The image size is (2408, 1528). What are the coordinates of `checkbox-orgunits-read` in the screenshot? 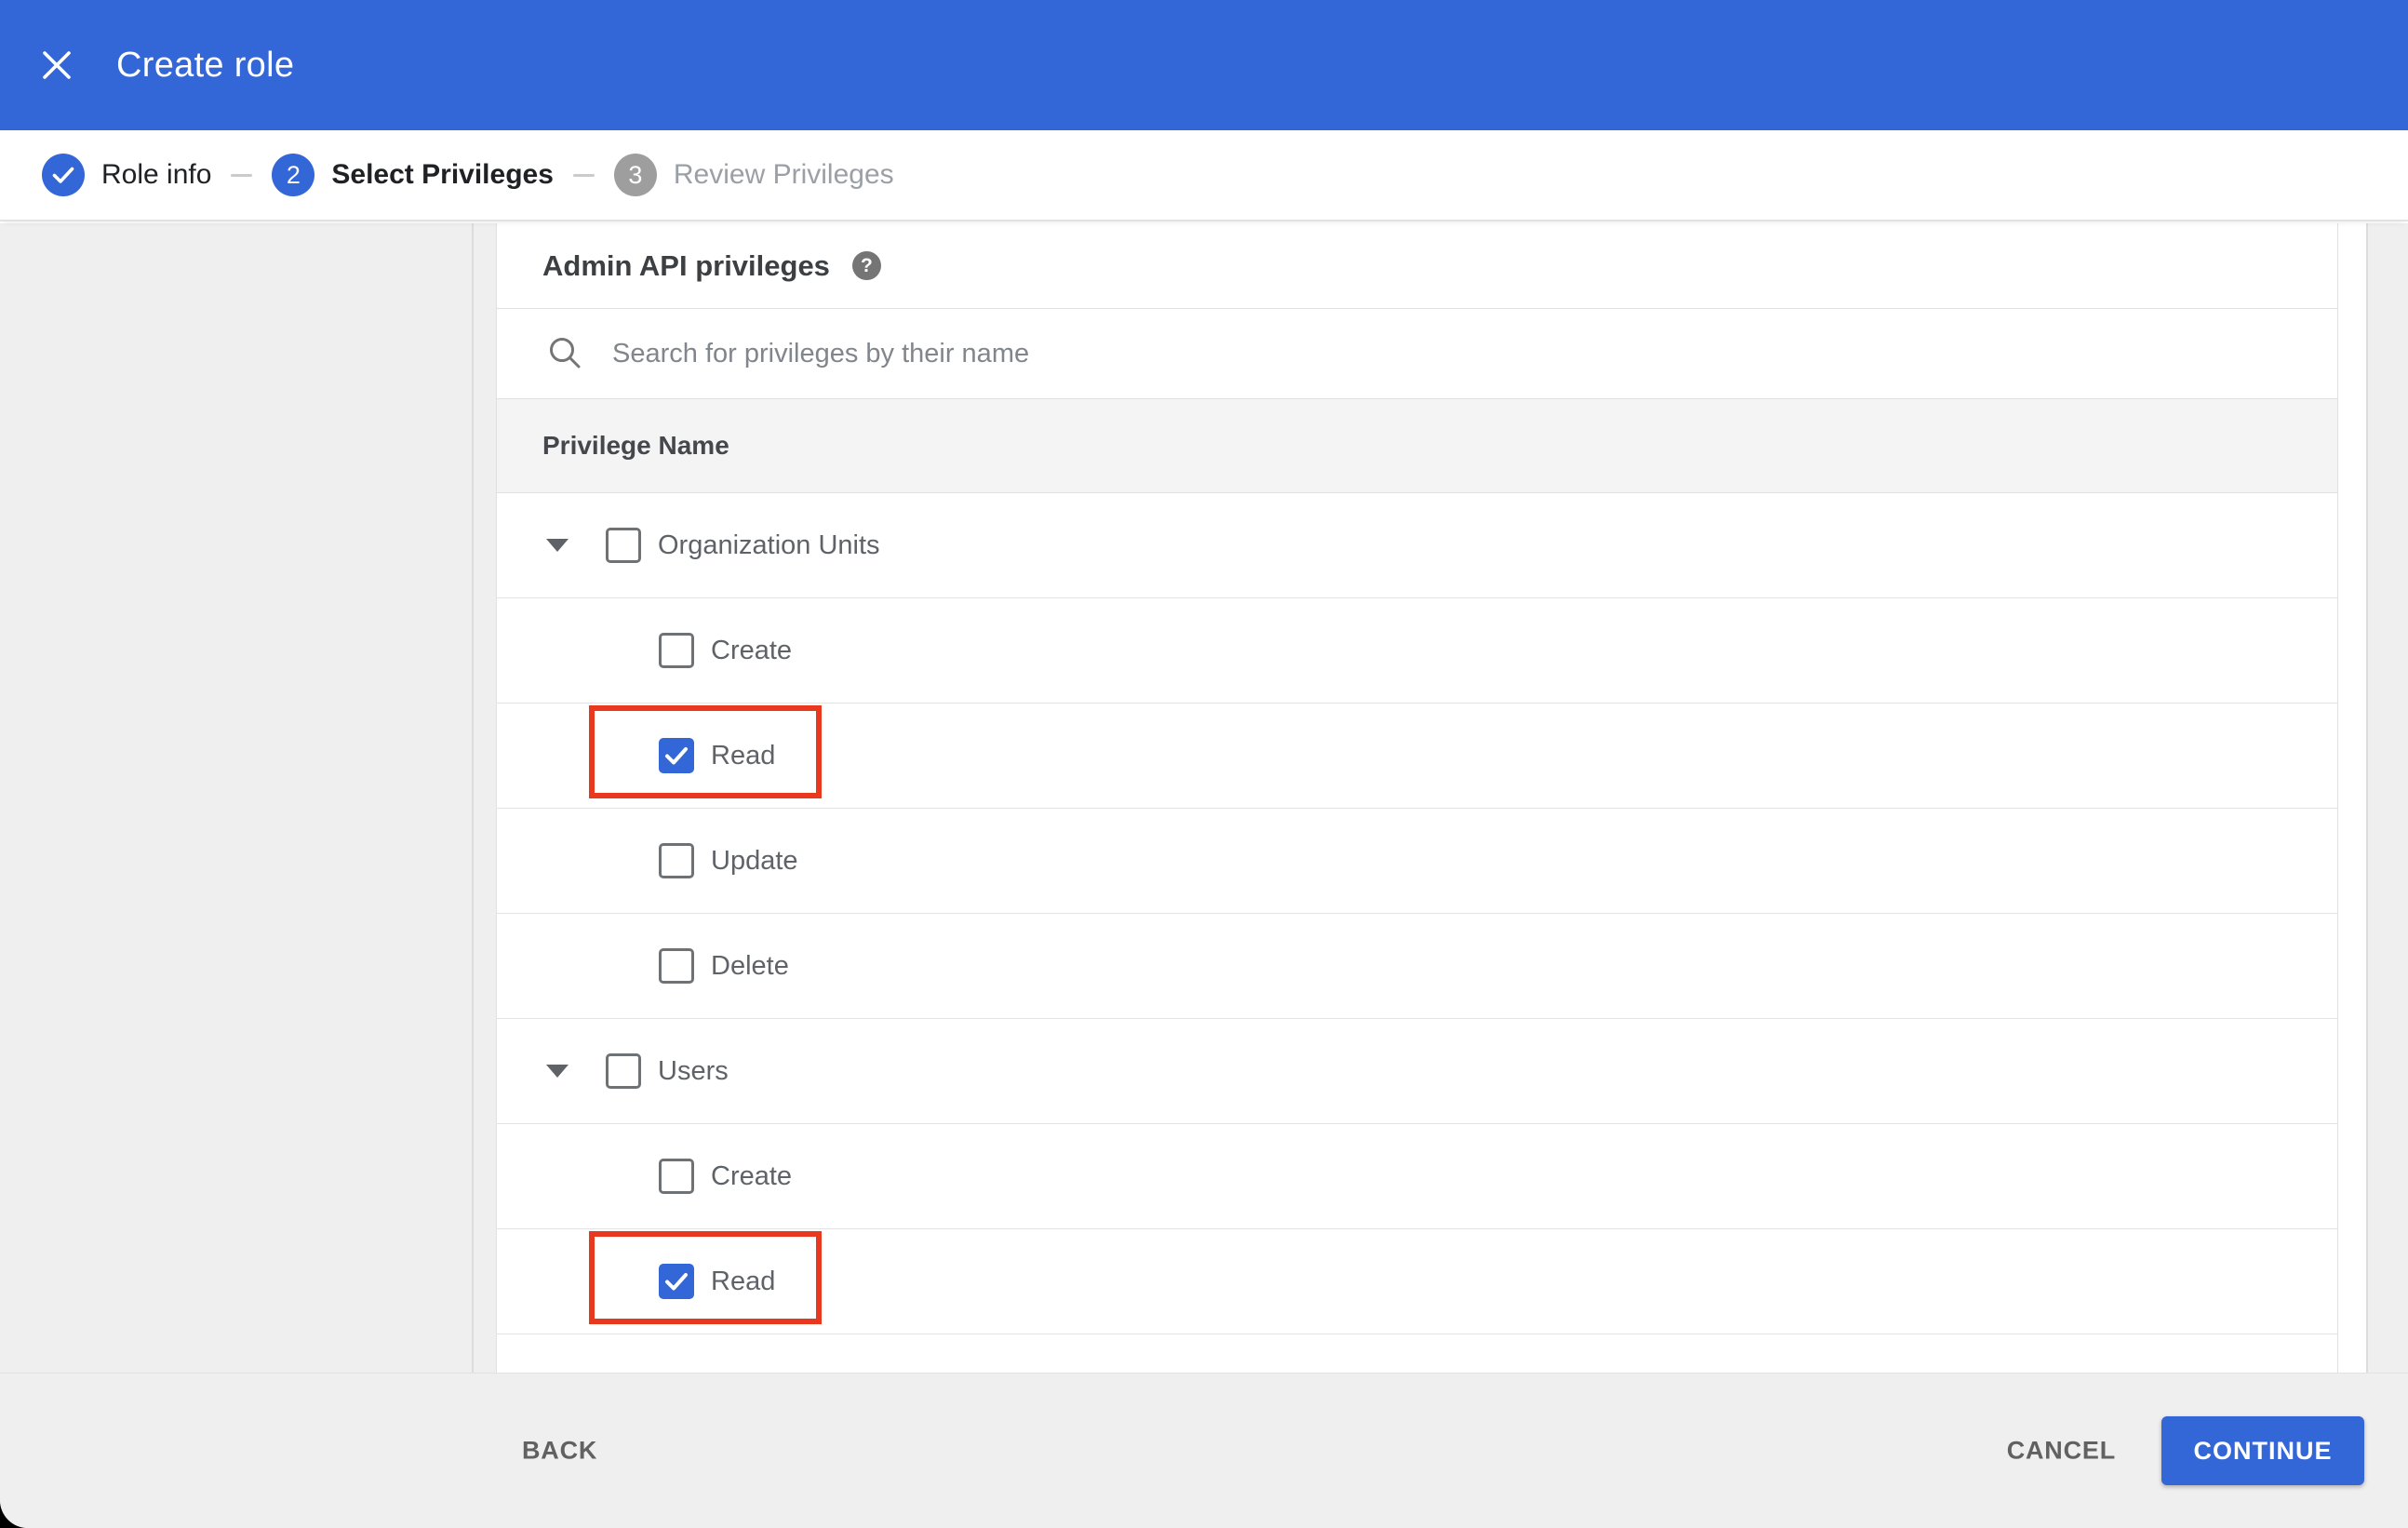 It's located at (677, 756).